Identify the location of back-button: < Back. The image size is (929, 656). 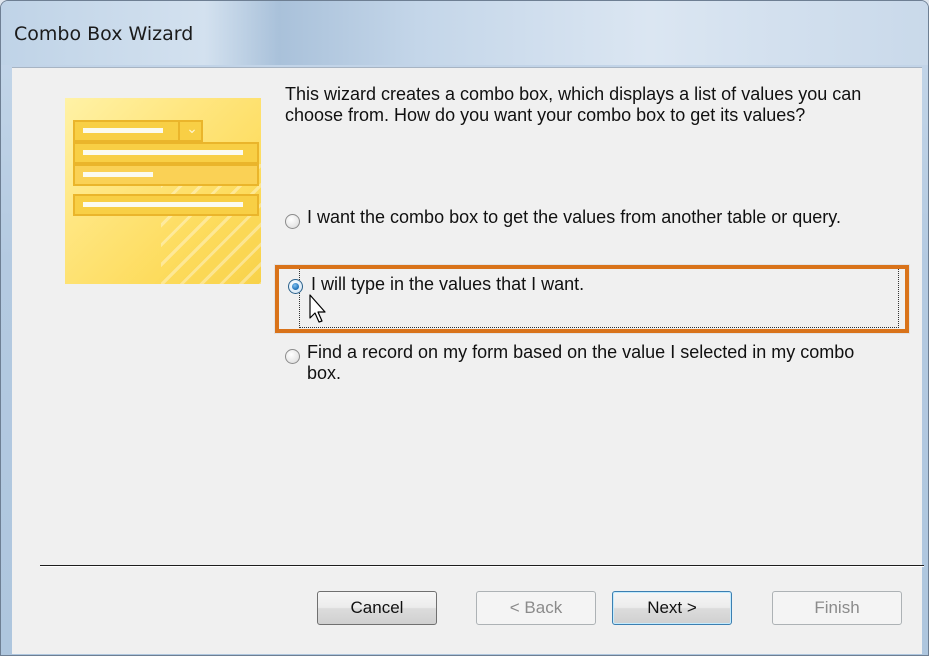
(536, 608).